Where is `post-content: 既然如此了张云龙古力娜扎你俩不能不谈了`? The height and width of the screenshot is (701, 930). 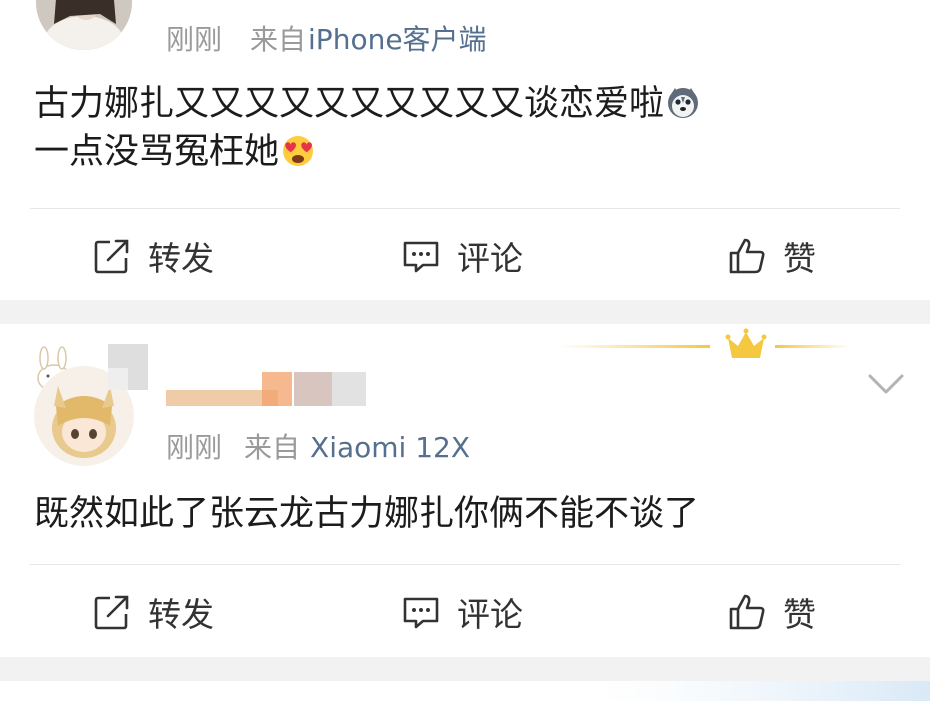
post-content: 既然如此了张云龙古力娜扎你俩不能不谈了 is located at coordinates (367, 514).